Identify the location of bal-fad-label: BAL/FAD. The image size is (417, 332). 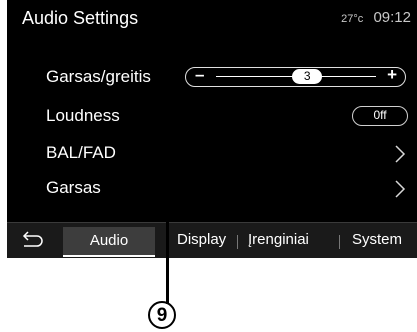
(81, 152).